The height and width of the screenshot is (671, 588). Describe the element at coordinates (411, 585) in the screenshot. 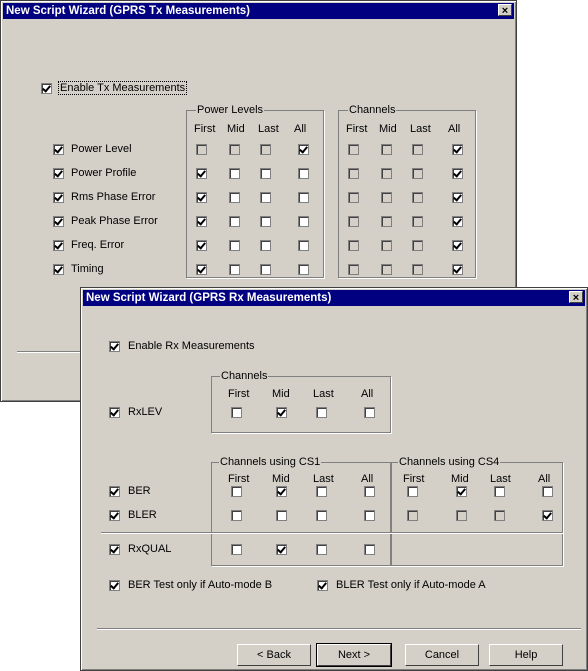

I see `bler-auto-mode-label: BLER Test only if Auto-mode A` at that location.